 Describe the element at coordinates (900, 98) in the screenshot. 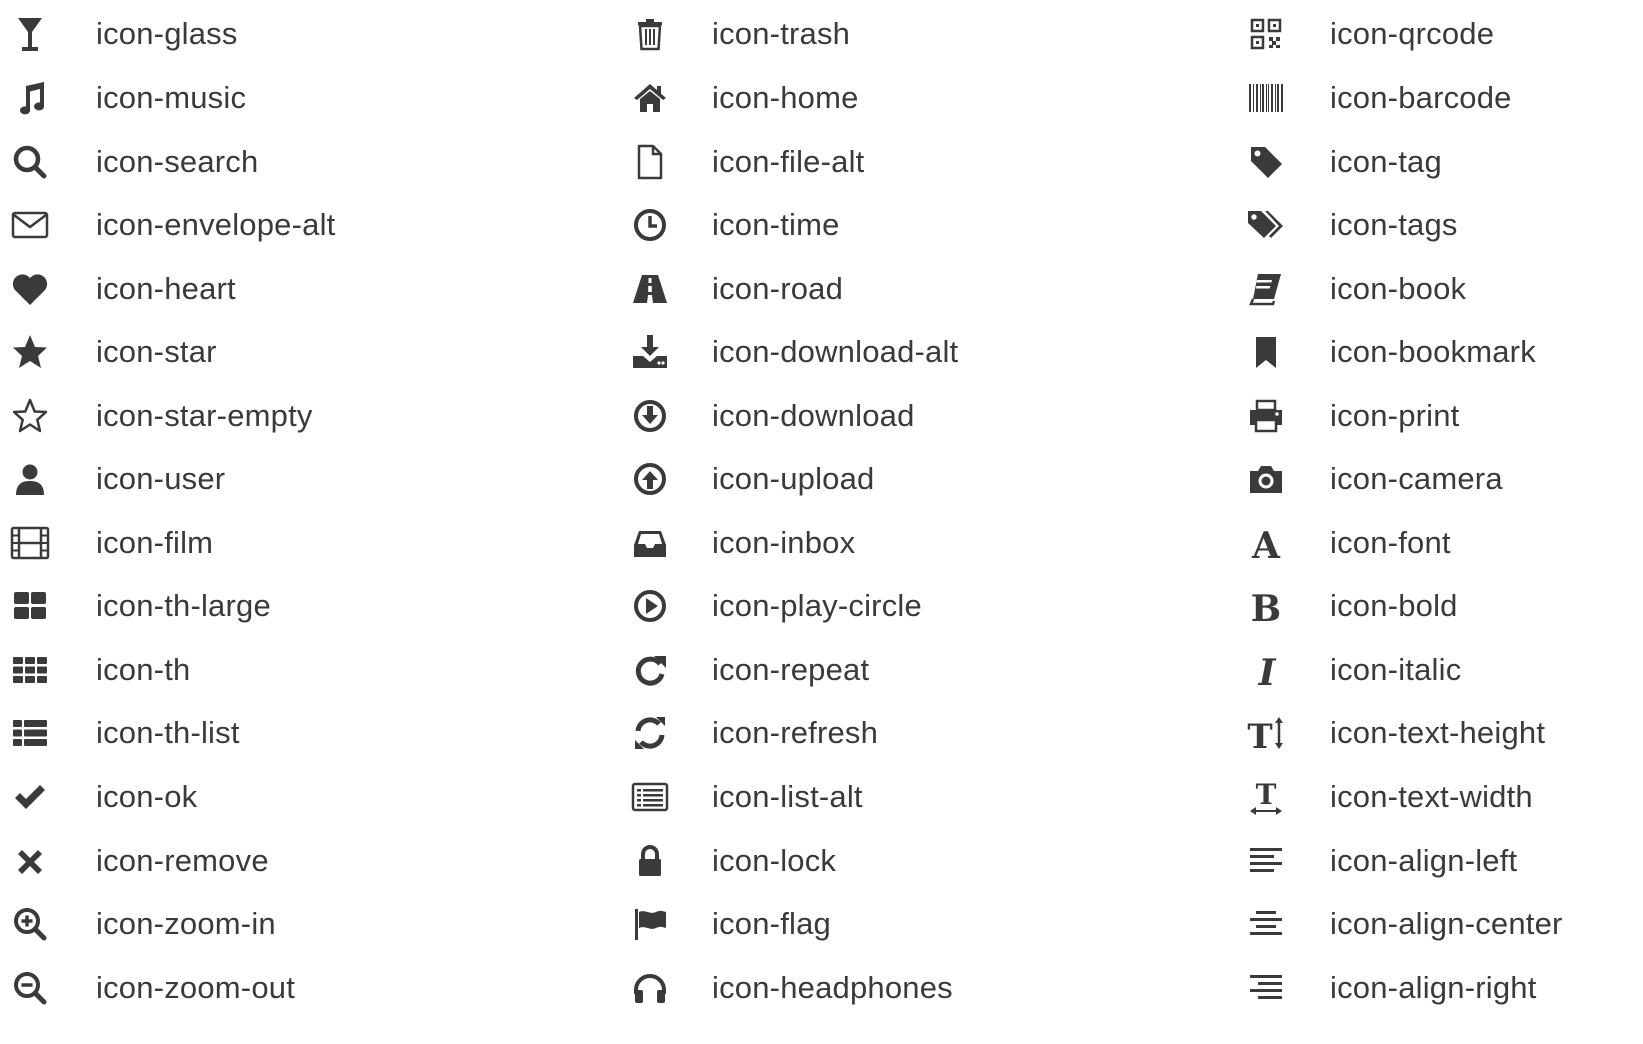

I see `icon-row-home: icon-home` at that location.